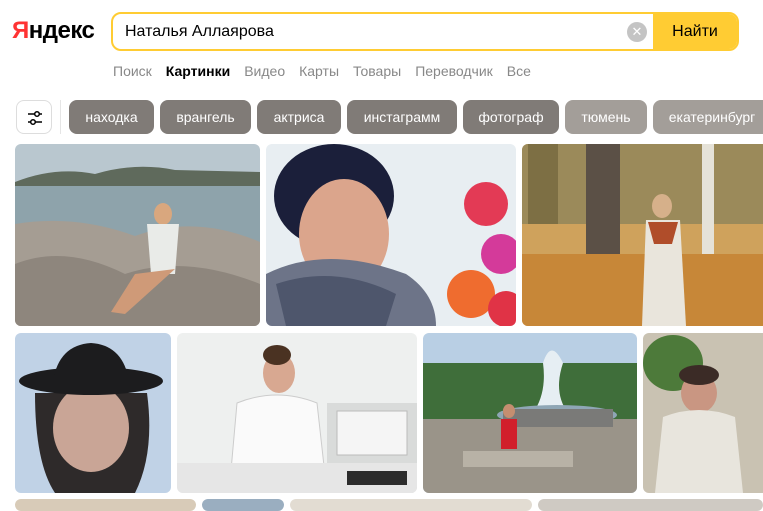  Describe the element at coordinates (93, 413) in the screenshot. I see `image-woman-black-hat` at that location.